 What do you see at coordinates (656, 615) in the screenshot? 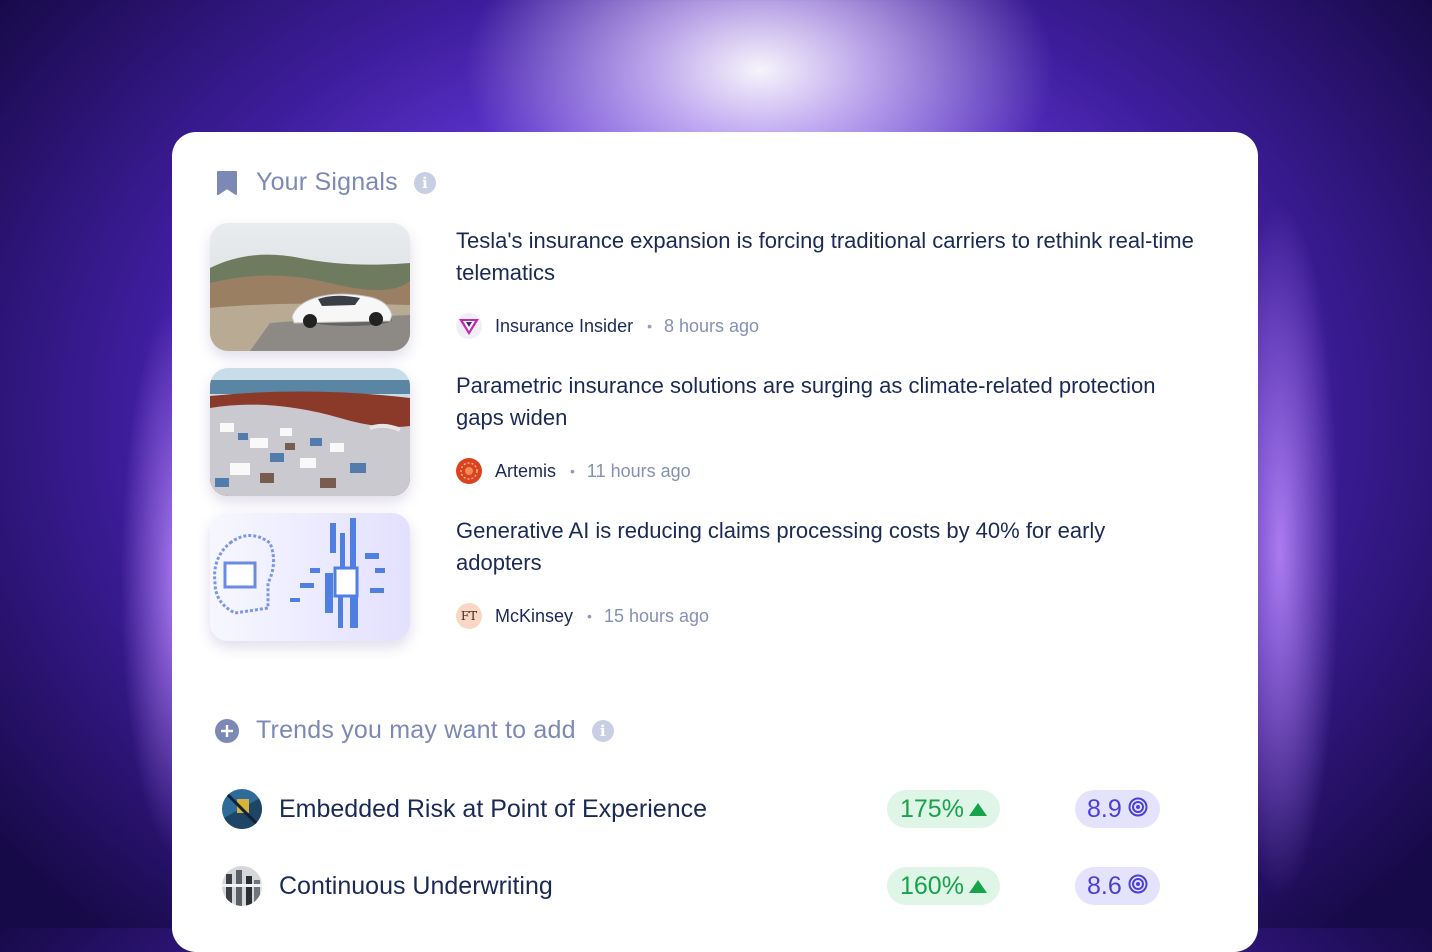
I see `signal-time: 15 hours ago` at bounding box center [656, 615].